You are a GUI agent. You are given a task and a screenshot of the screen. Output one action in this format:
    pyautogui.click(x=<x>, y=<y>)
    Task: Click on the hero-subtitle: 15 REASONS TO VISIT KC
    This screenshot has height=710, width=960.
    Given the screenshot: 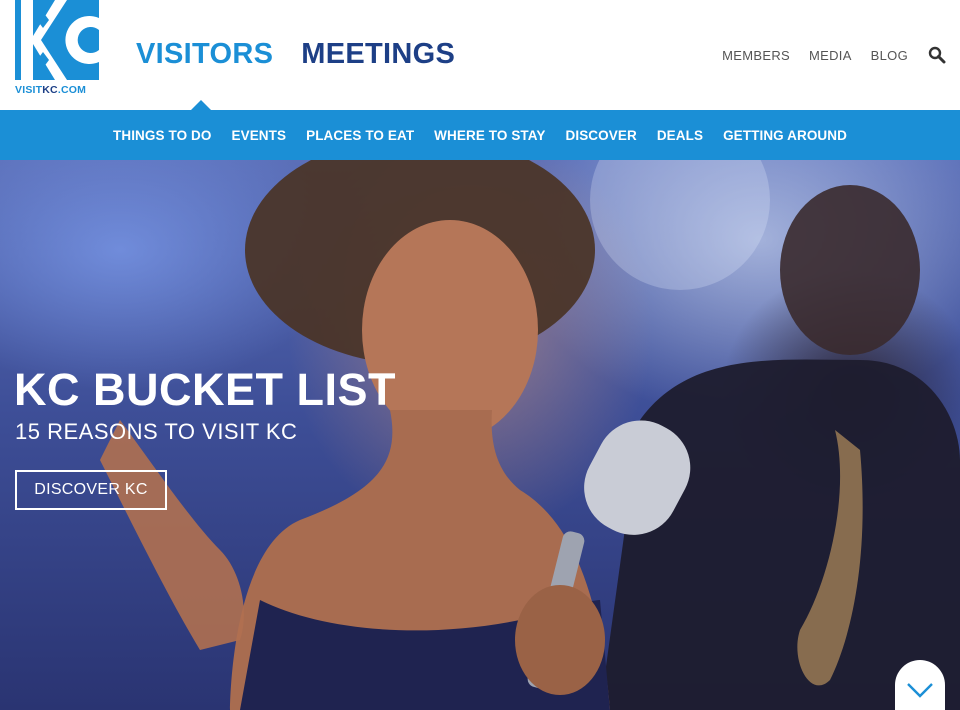 What is the action you would take?
    pyautogui.click(x=156, y=431)
    